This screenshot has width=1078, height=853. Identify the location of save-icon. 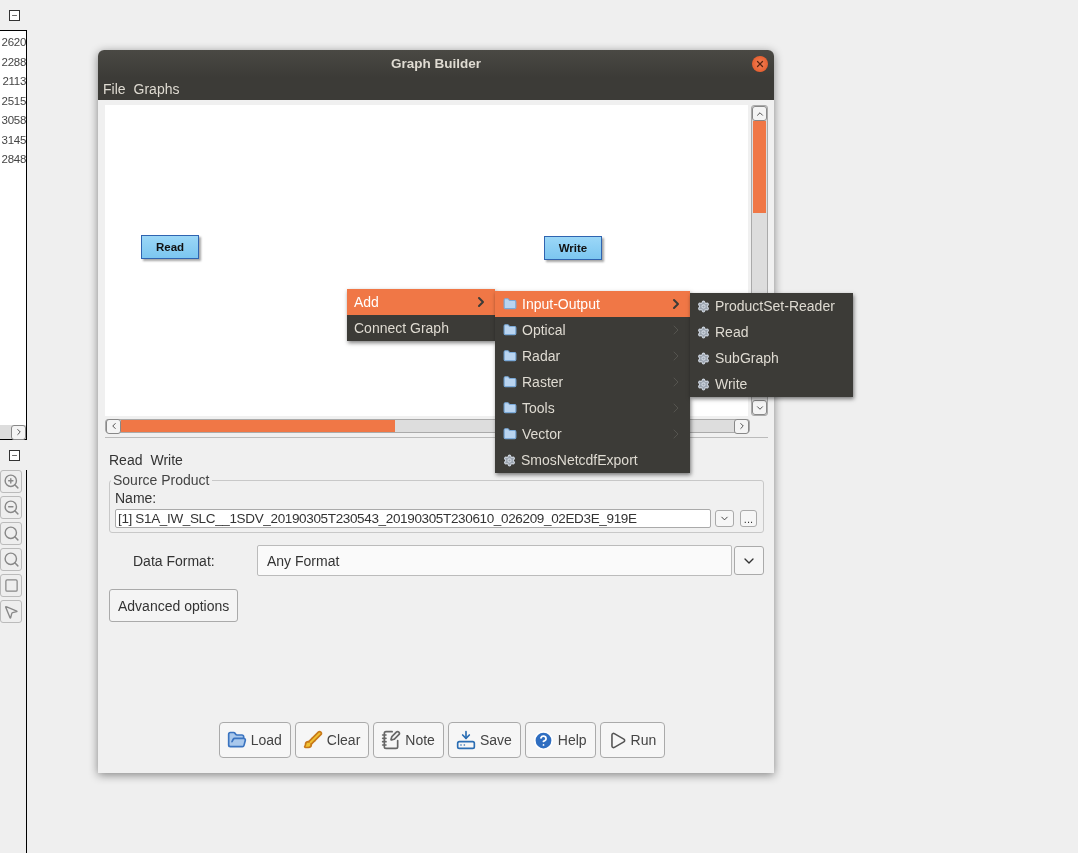
(465, 740).